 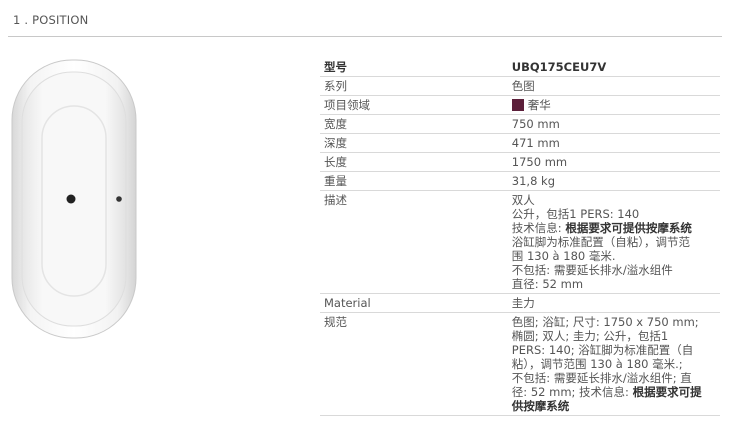 What do you see at coordinates (572, 392) in the screenshot?
I see `spec-line-prefix: 径: 52 mm; 技术信息:` at bounding box center [572, 392].